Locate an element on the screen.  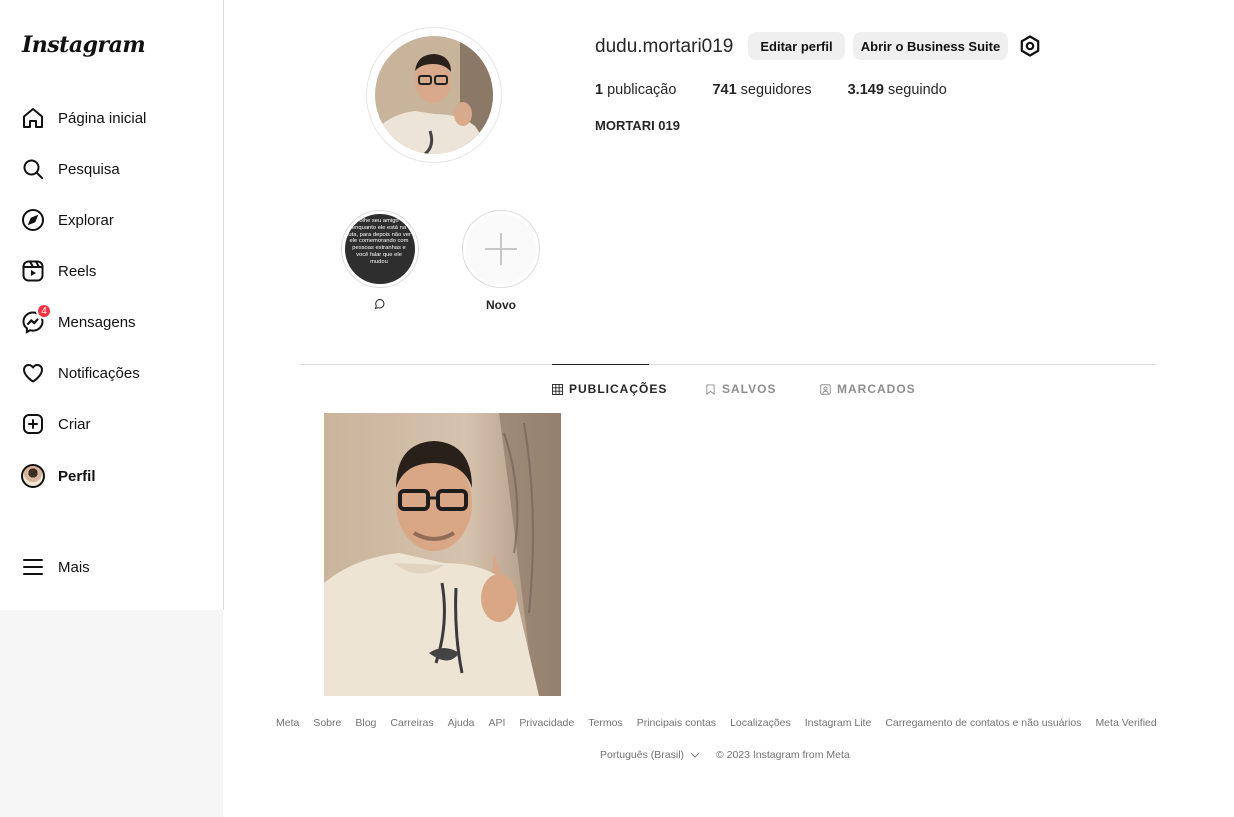
footer-link: Meta is located at coordinates (287, 723).